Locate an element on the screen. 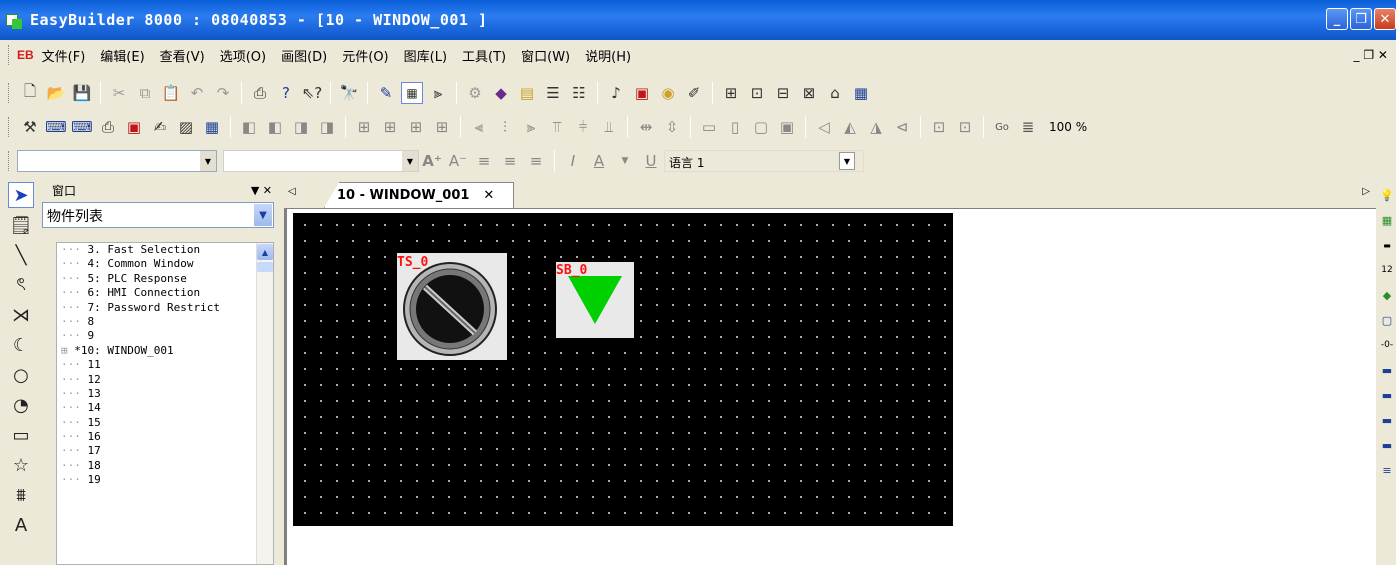 This screenshot has width=1396, height=565. mdi-controls: _ ❐ ✕ is located at coordinates (1371, 55).